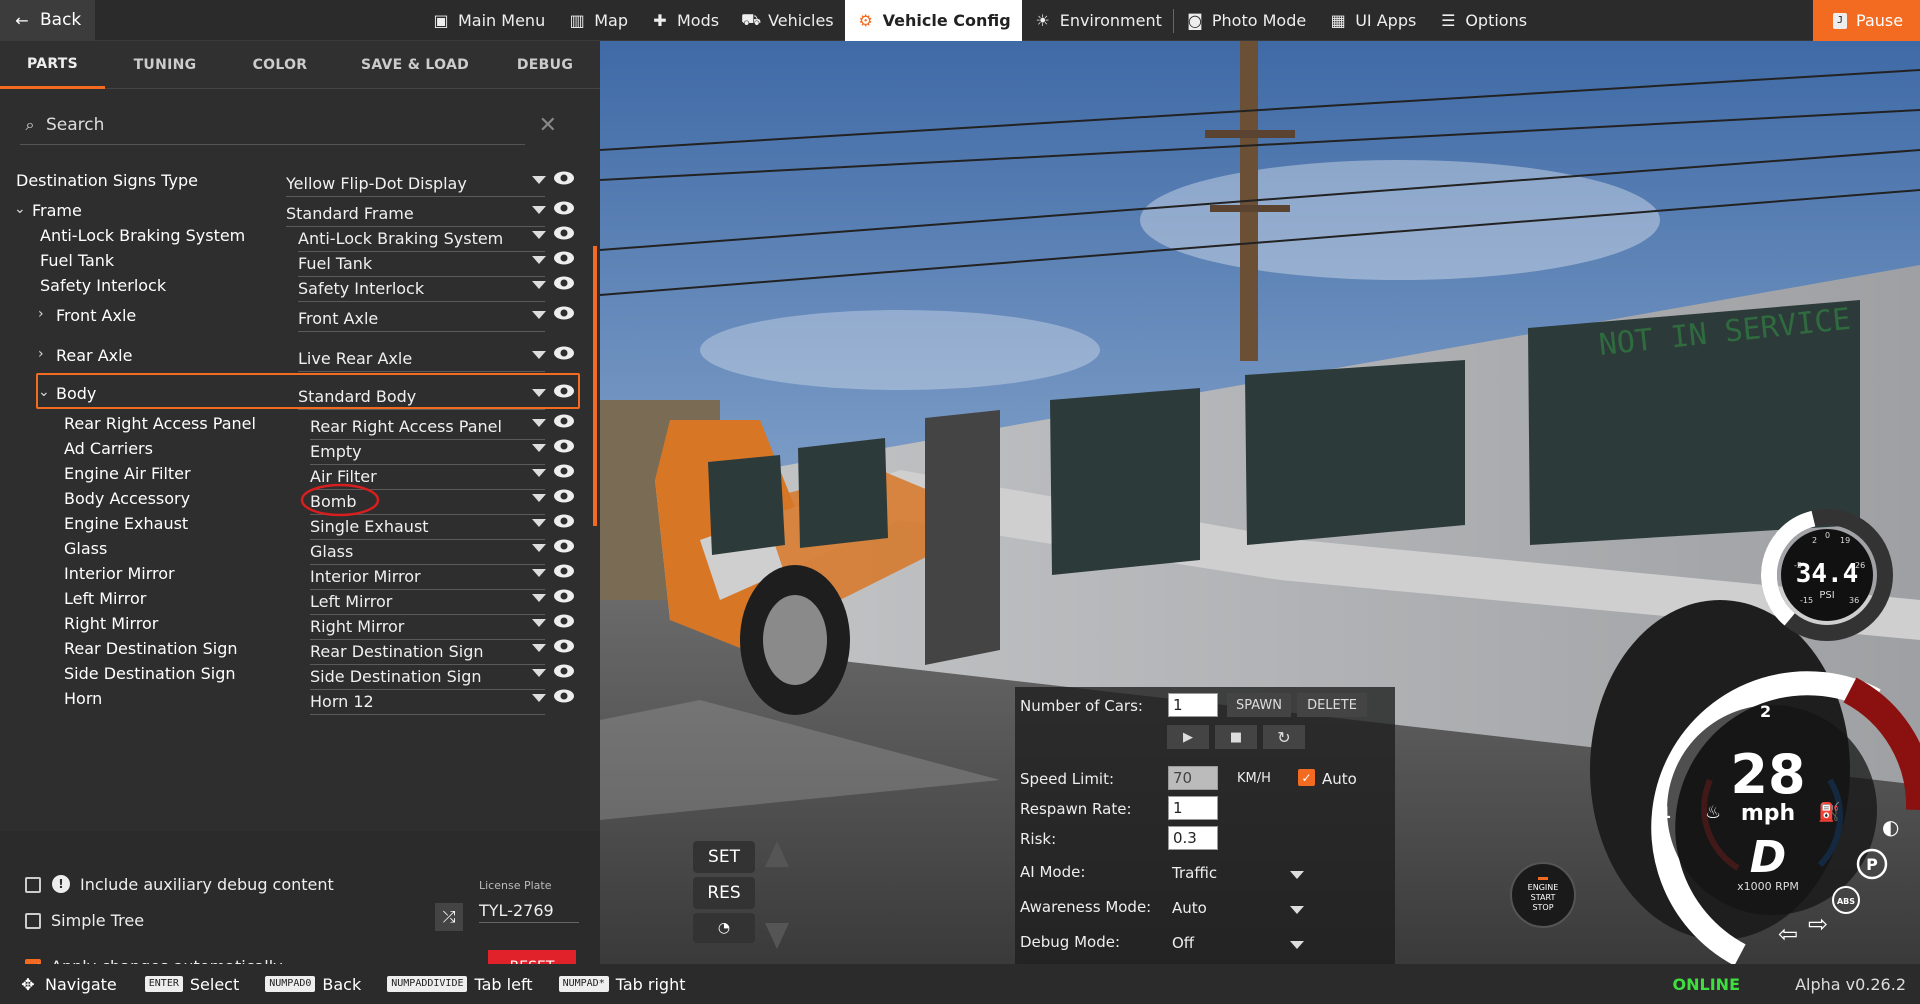 The width and height of the screenshot is (1920, 1004). I want to click on part-slot-select: Front Axle, so click(338, 318).